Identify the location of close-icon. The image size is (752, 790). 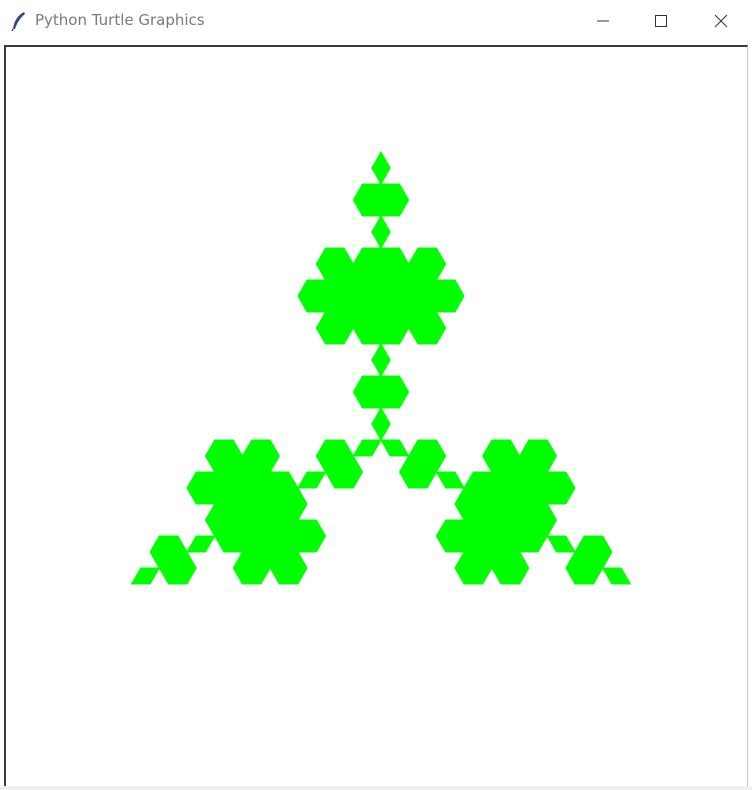
(721, 21).